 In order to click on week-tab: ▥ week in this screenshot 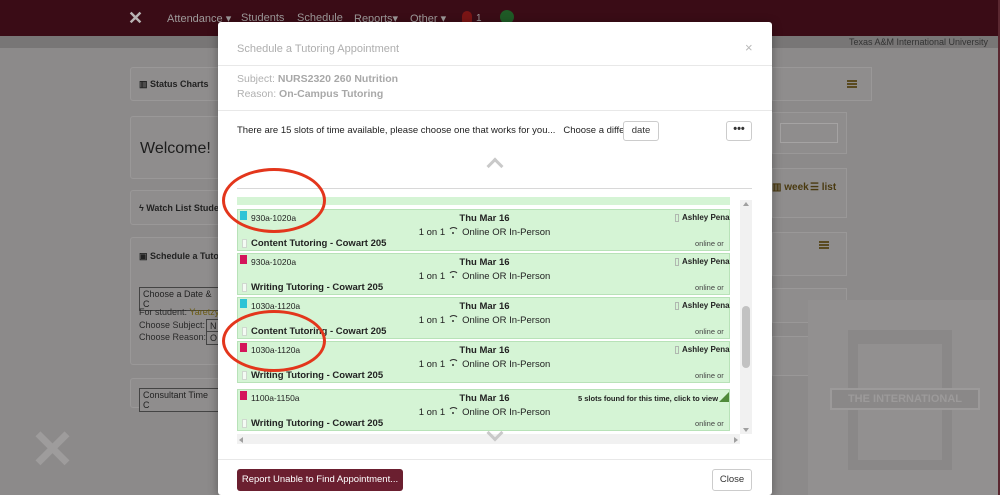, I will do `click(790, 187)`.